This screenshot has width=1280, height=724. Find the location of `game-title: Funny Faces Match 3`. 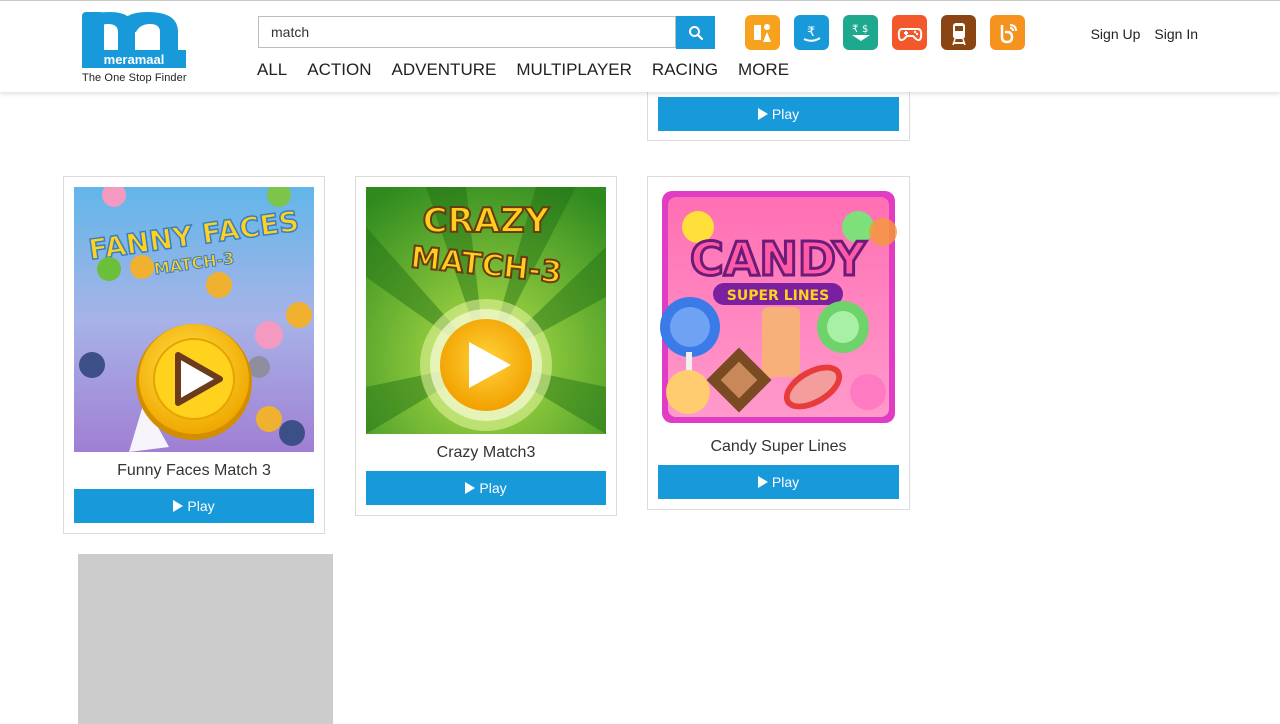

game-title: Funny Faces Match 3 is located at coordinates (194, 471).